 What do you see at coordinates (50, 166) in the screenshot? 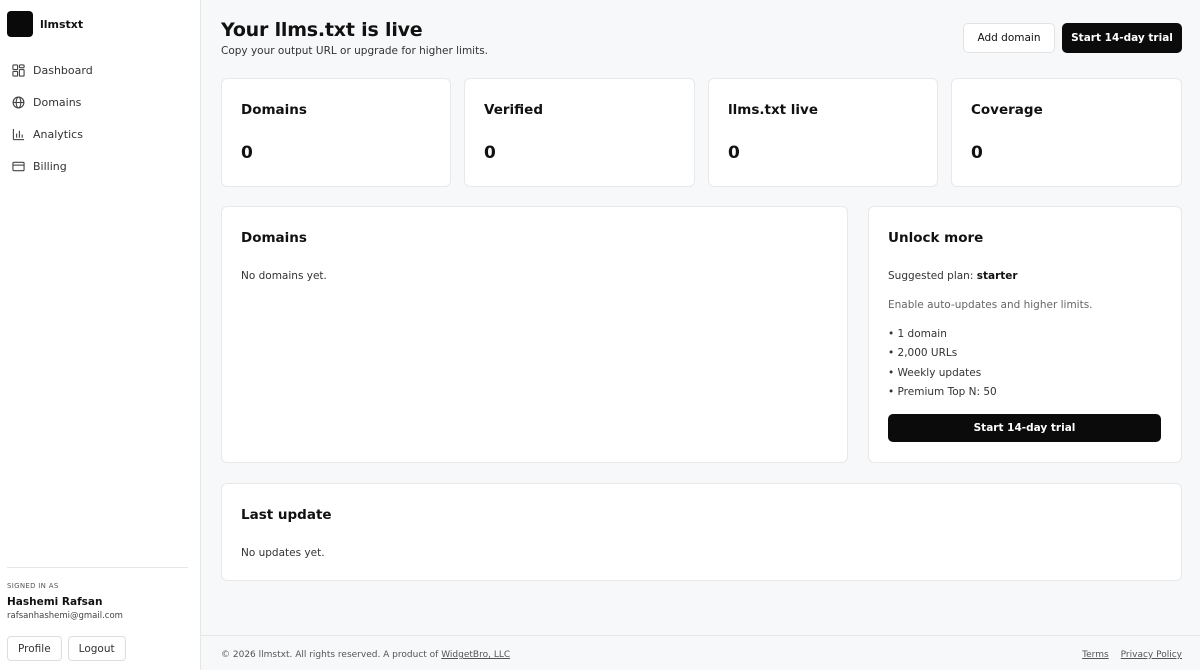
I see `sidebar-item-label: Billing` at bounding box center [50, 166].